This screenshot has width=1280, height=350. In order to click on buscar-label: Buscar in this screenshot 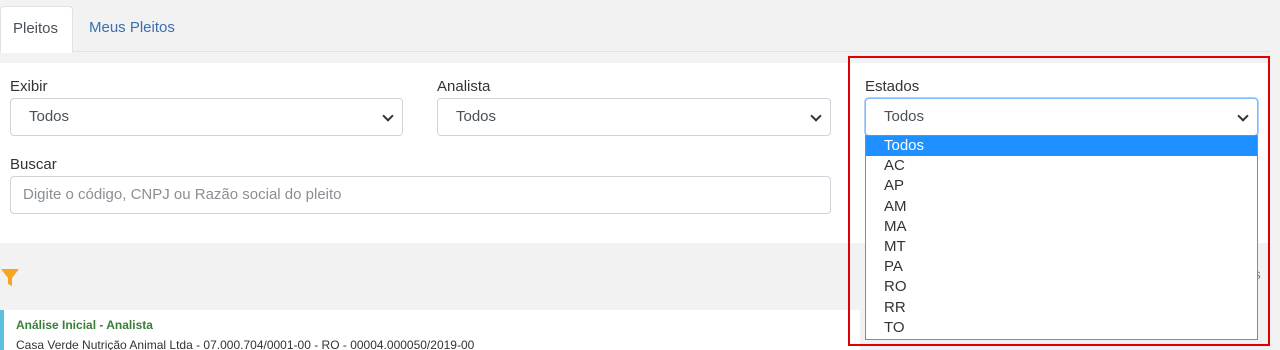, I will do `click(33, 164)`.